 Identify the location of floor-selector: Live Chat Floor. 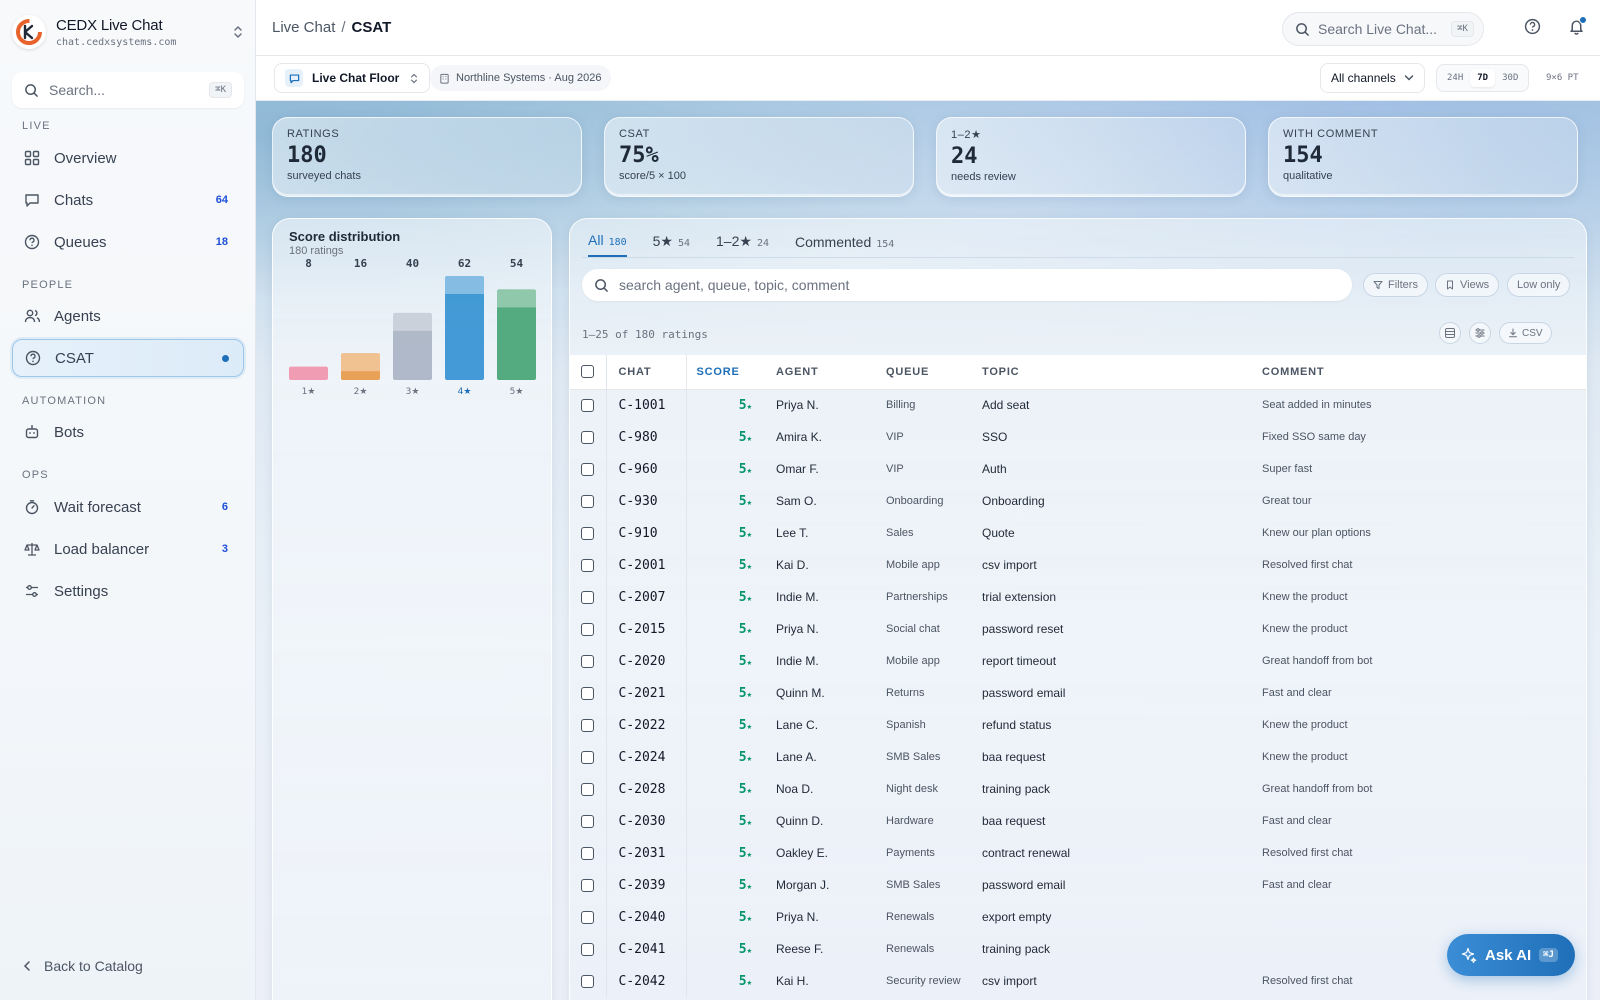
(352, 78).